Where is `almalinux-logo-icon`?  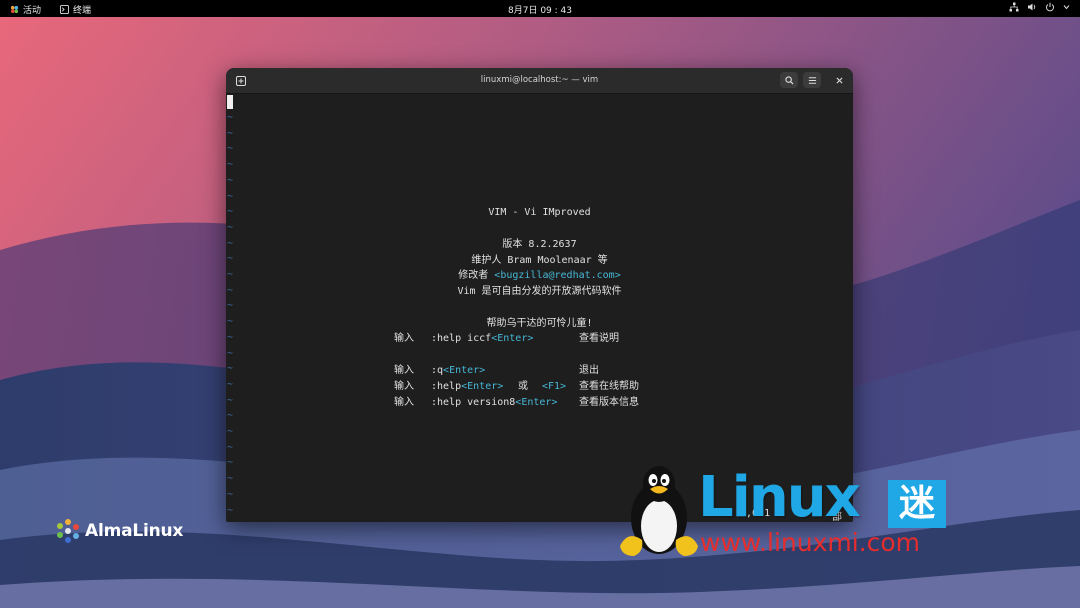
almalinux-logo-icon is located at coordinates (68, 531).